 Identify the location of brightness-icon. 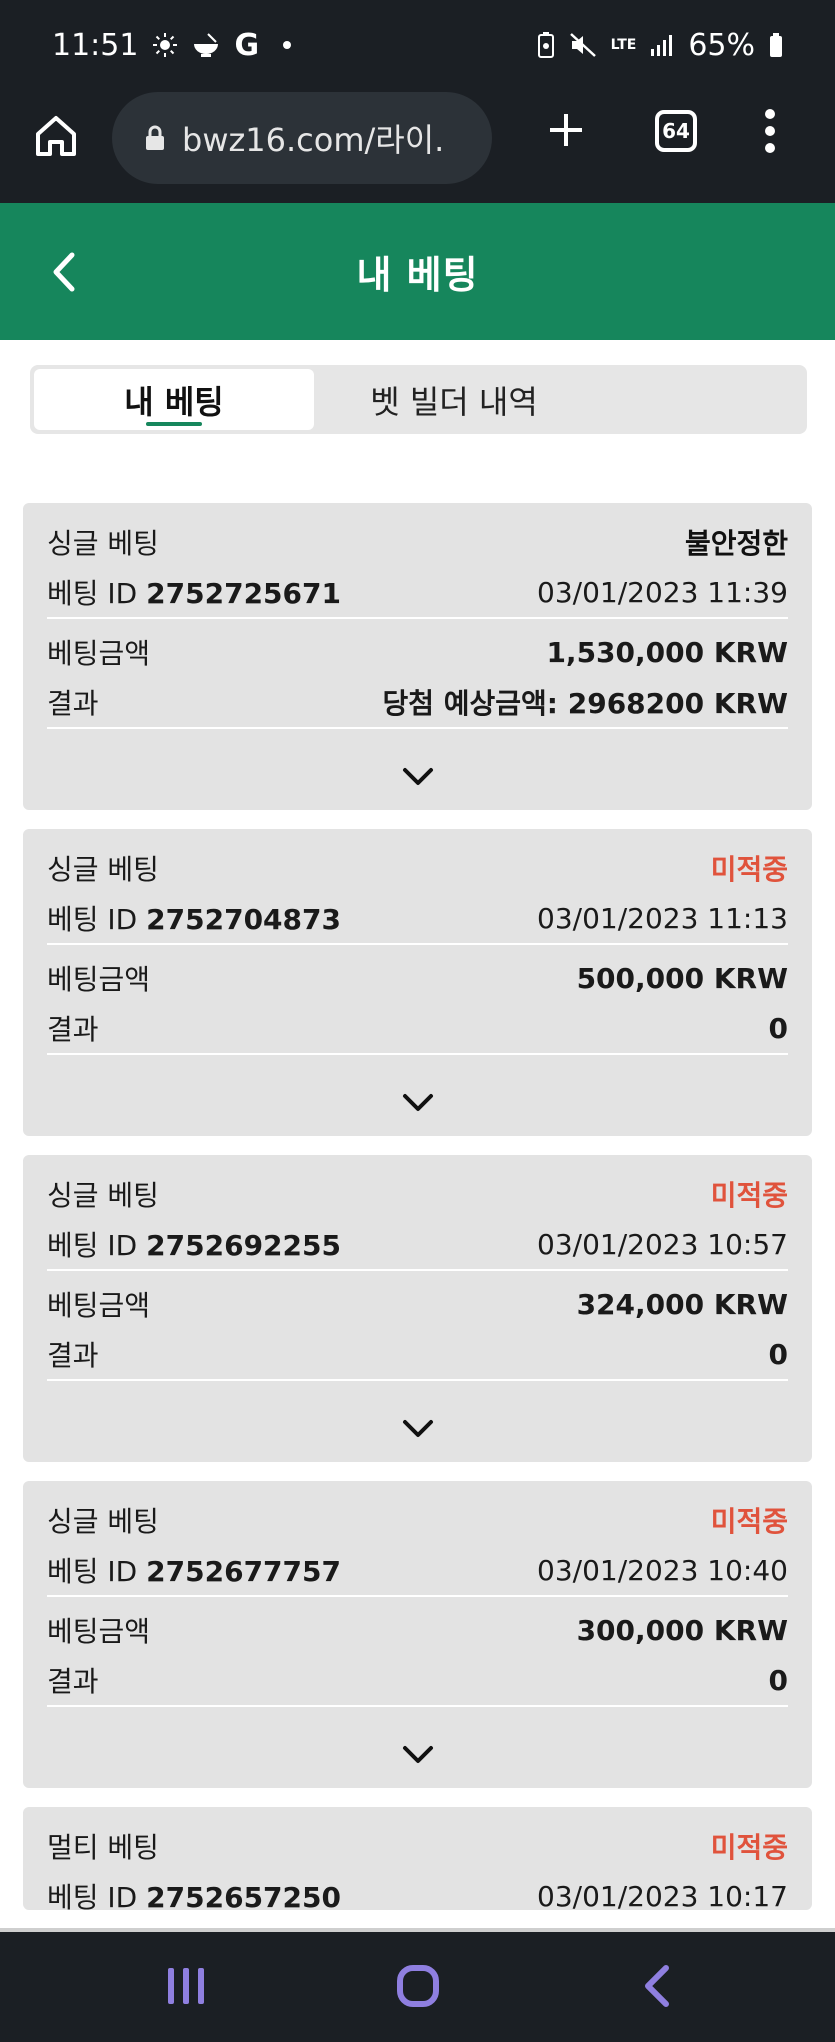
(165, 45).